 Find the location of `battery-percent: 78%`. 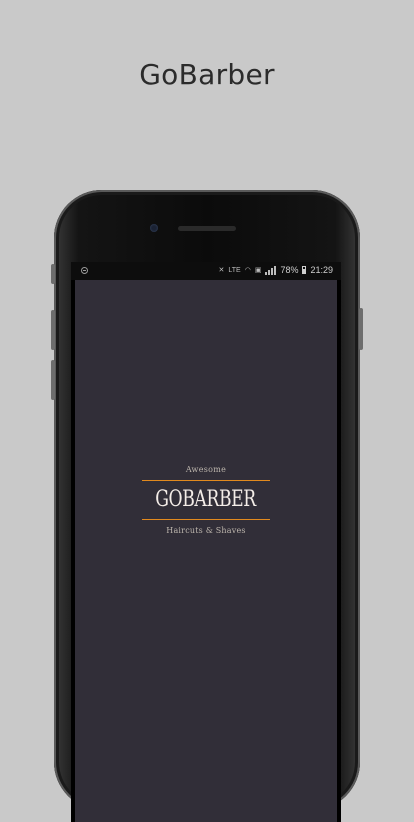

battery-percent: 78% is located at coordinates (289, 270).